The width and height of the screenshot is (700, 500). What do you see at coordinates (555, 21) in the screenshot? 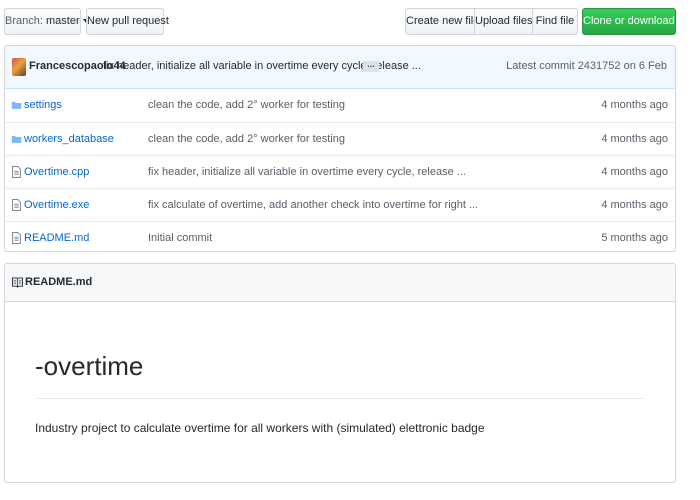
I see `find-file-button: Find file` at bounding box center [555, 21].